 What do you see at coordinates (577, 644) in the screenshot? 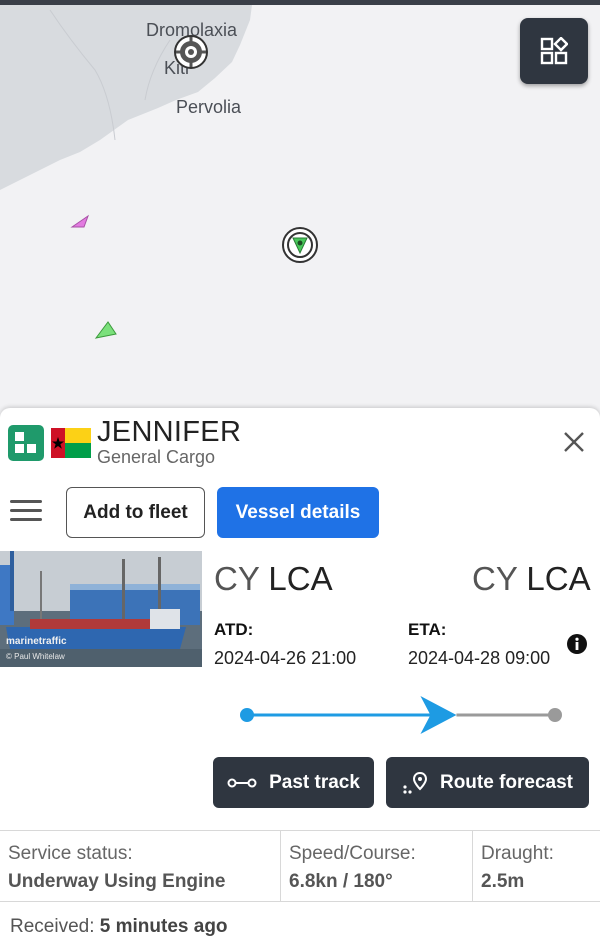
I see `info-icon` at bounding box center [577, 644].